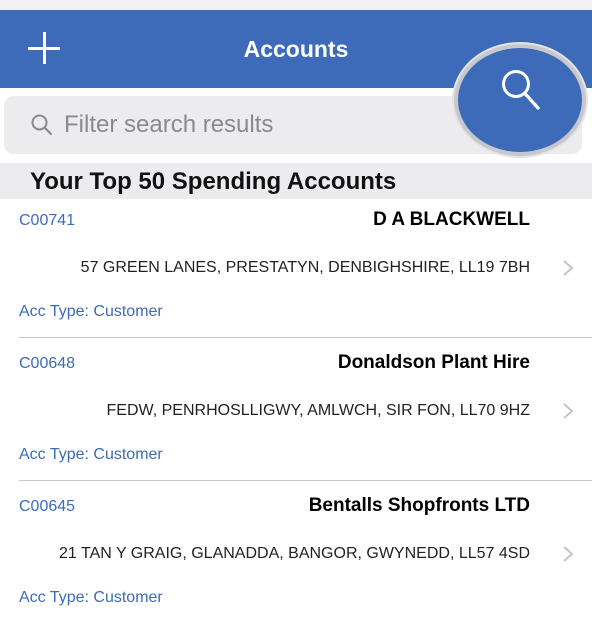 The width and height of the screenshot is (592, 628). I want to click on section-header: Your Top 50 Spending Accounts, so click(296, 181).